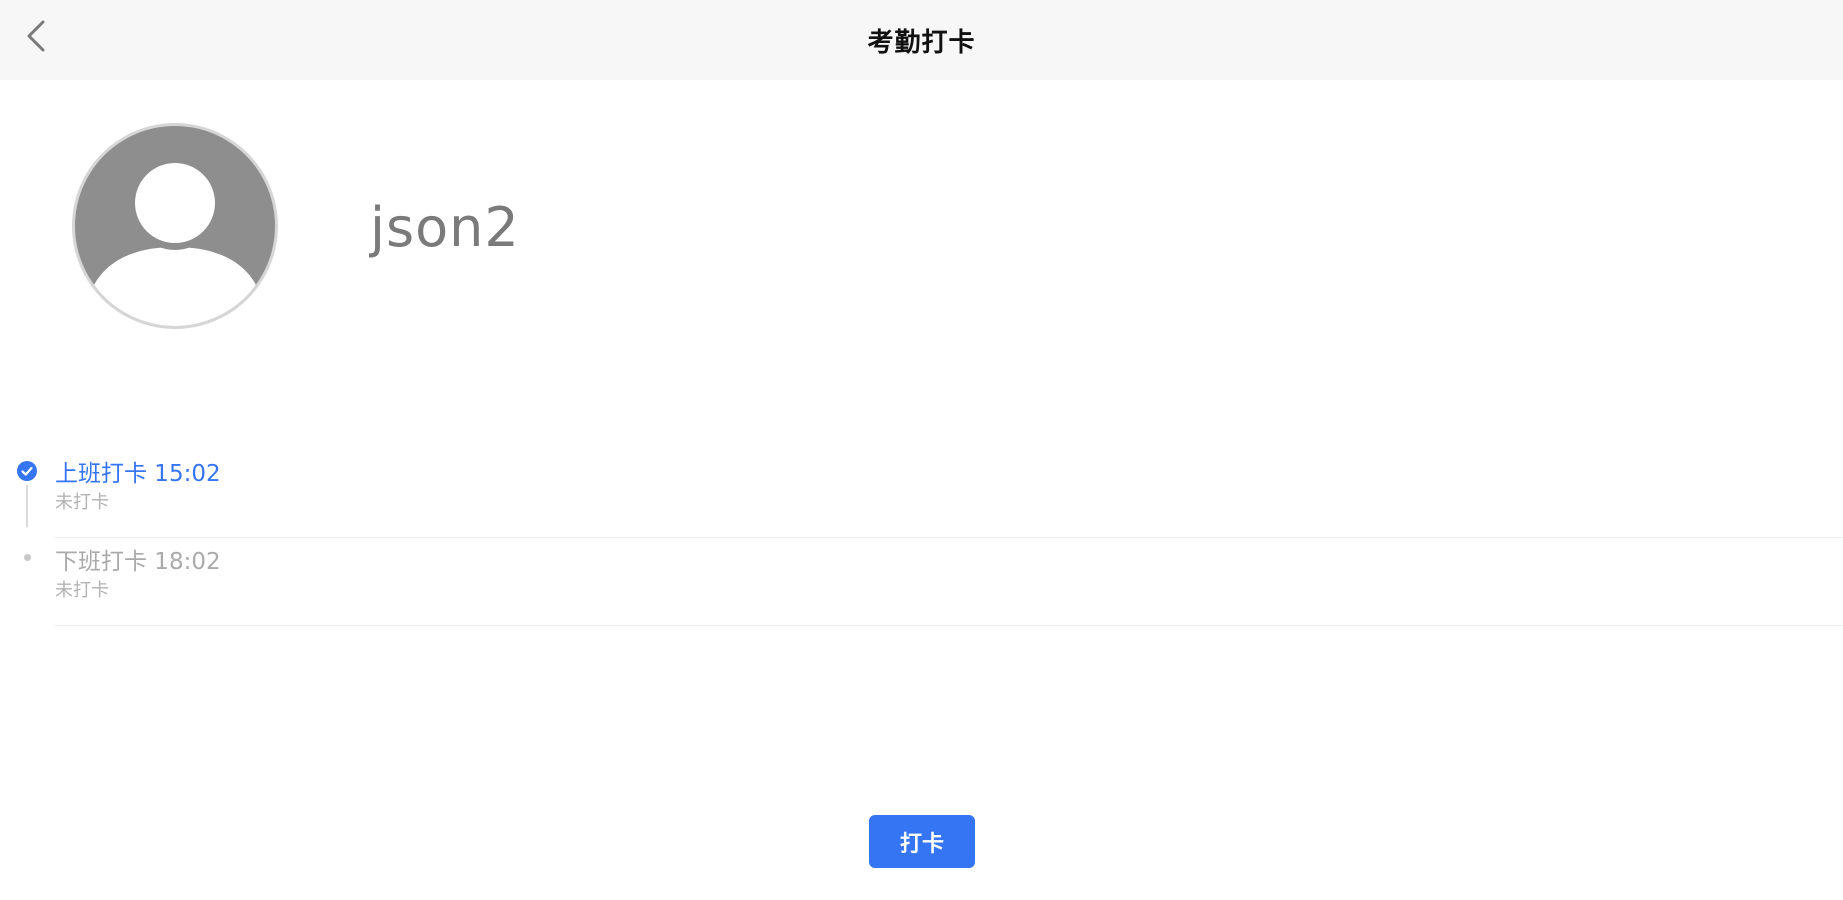 This screenshot has width=1843, height=900. Describe the element at coordinates (921, 43) in the screenshot. I see `page-title: 考勤打卡` at that location.